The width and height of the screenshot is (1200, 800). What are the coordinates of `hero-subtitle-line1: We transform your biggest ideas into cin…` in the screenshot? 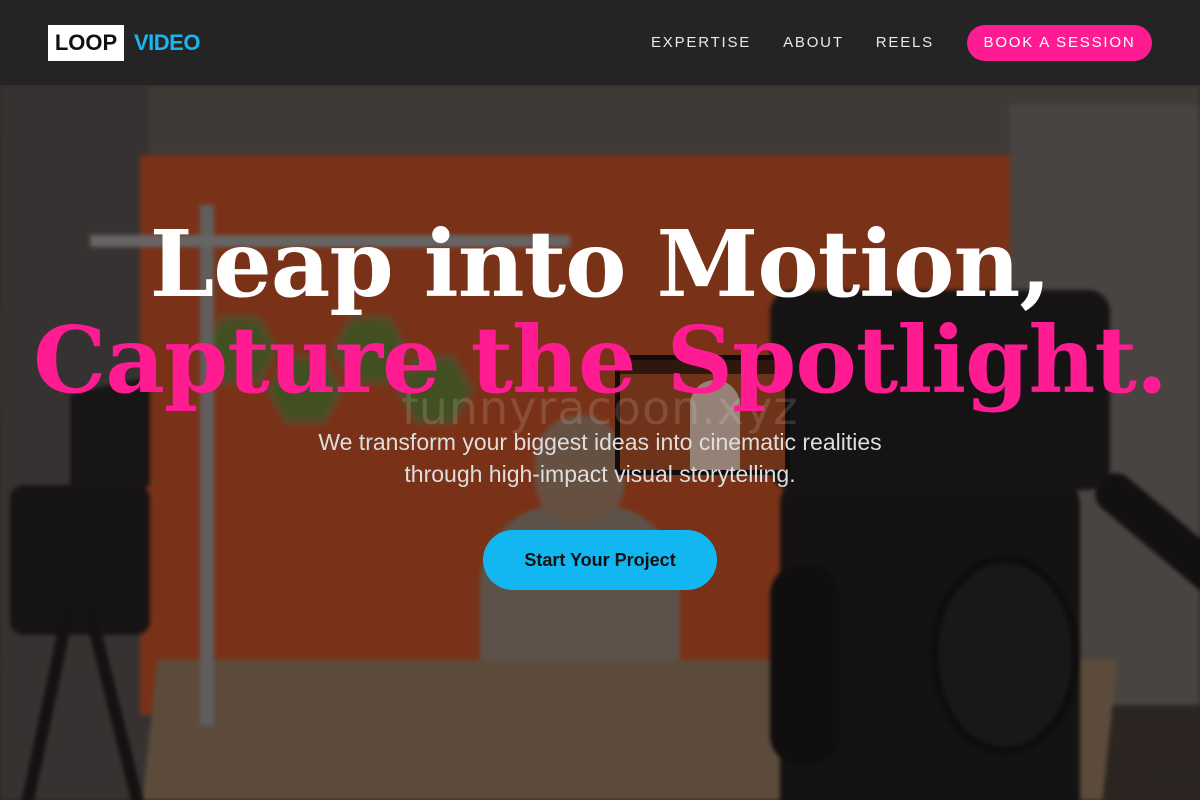 It's located at (600, 442).